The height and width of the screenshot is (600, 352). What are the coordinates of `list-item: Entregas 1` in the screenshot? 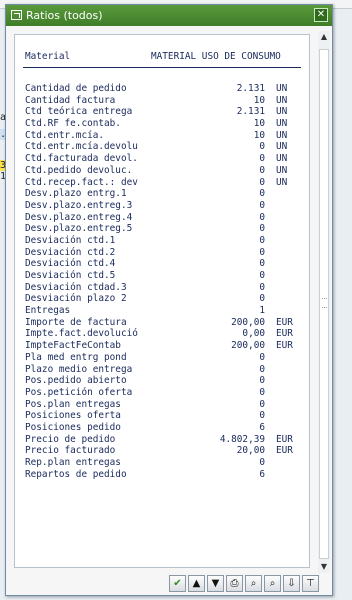 It's located at (165, 311).